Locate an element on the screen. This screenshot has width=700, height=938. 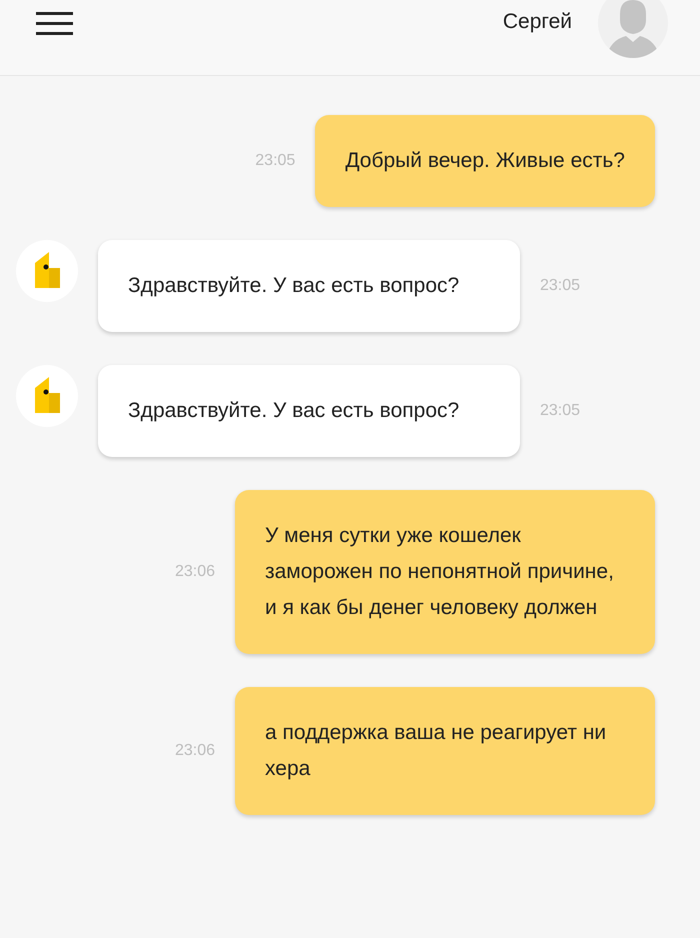
user-name: Сергей is located at coordinates (537, 22).